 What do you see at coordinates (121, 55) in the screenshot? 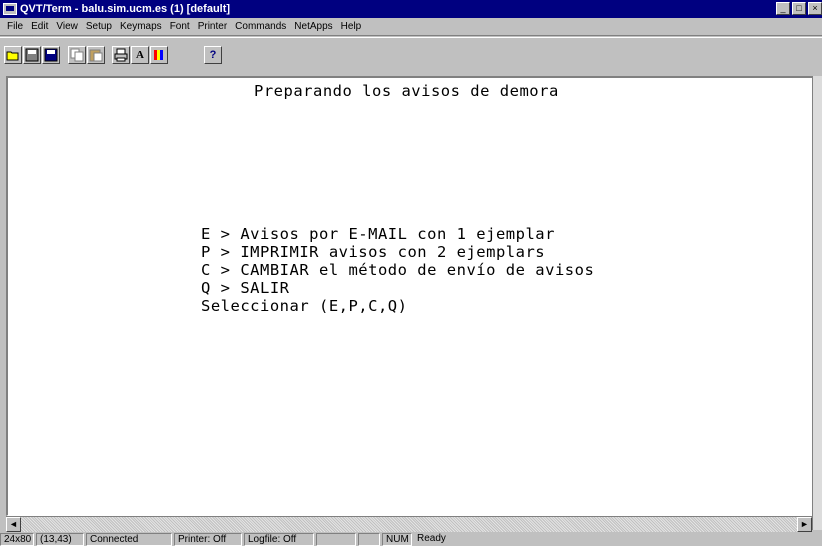
I see `print-icon` at bounding box center [121, 55].